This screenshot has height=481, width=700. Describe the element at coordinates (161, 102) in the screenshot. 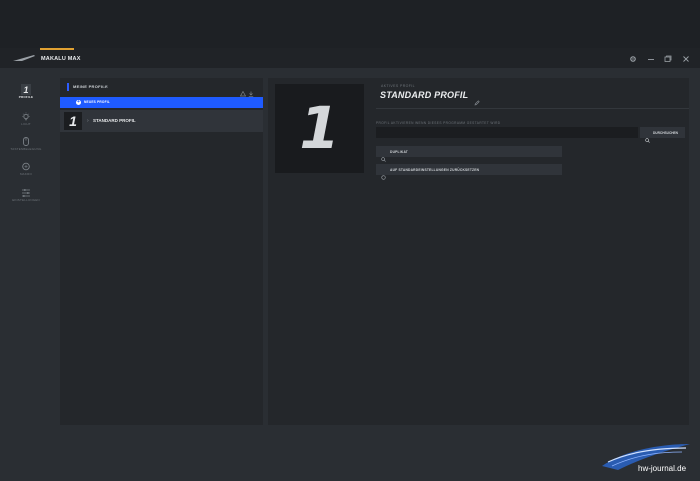

I see `new-profile-button: + NEUES PROFIL` at that location.